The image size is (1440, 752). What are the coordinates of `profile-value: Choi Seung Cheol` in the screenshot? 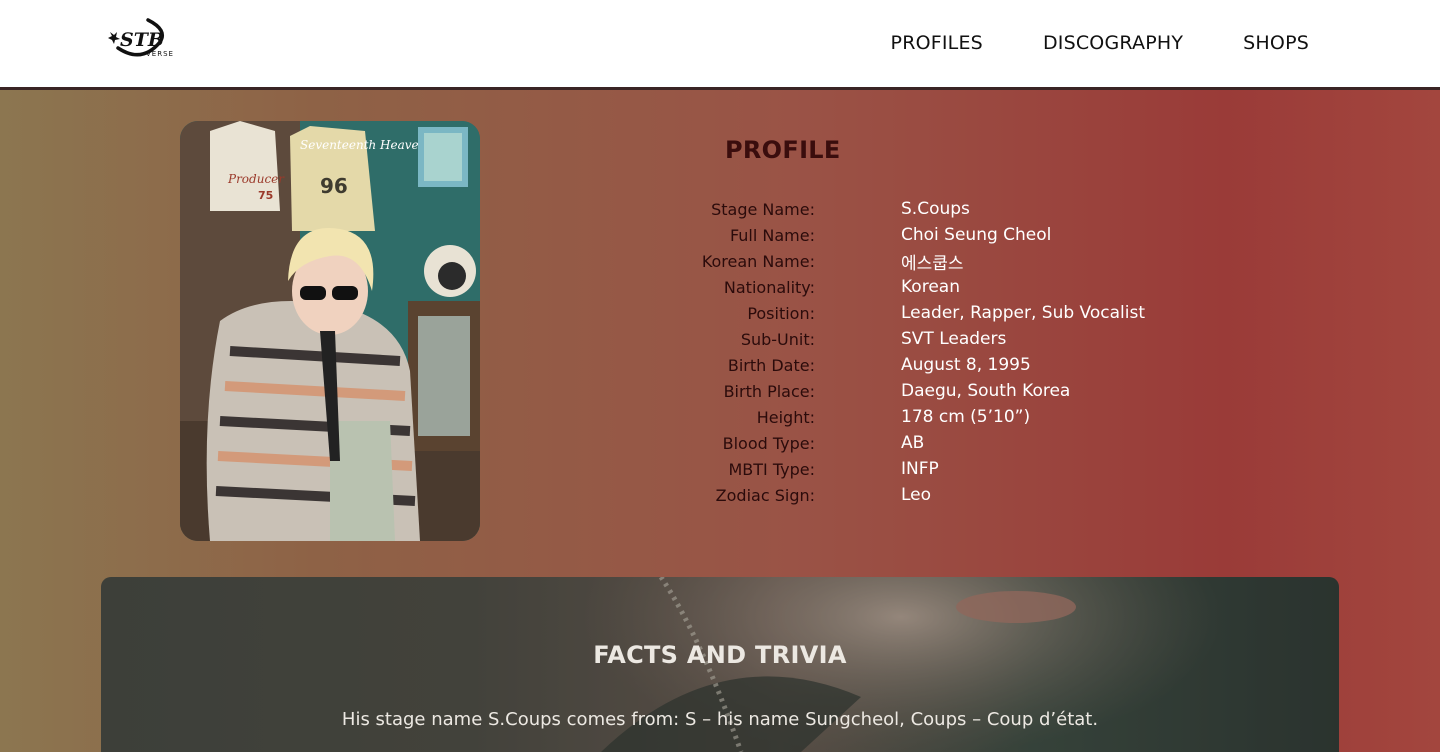 It's located at (976, 235).